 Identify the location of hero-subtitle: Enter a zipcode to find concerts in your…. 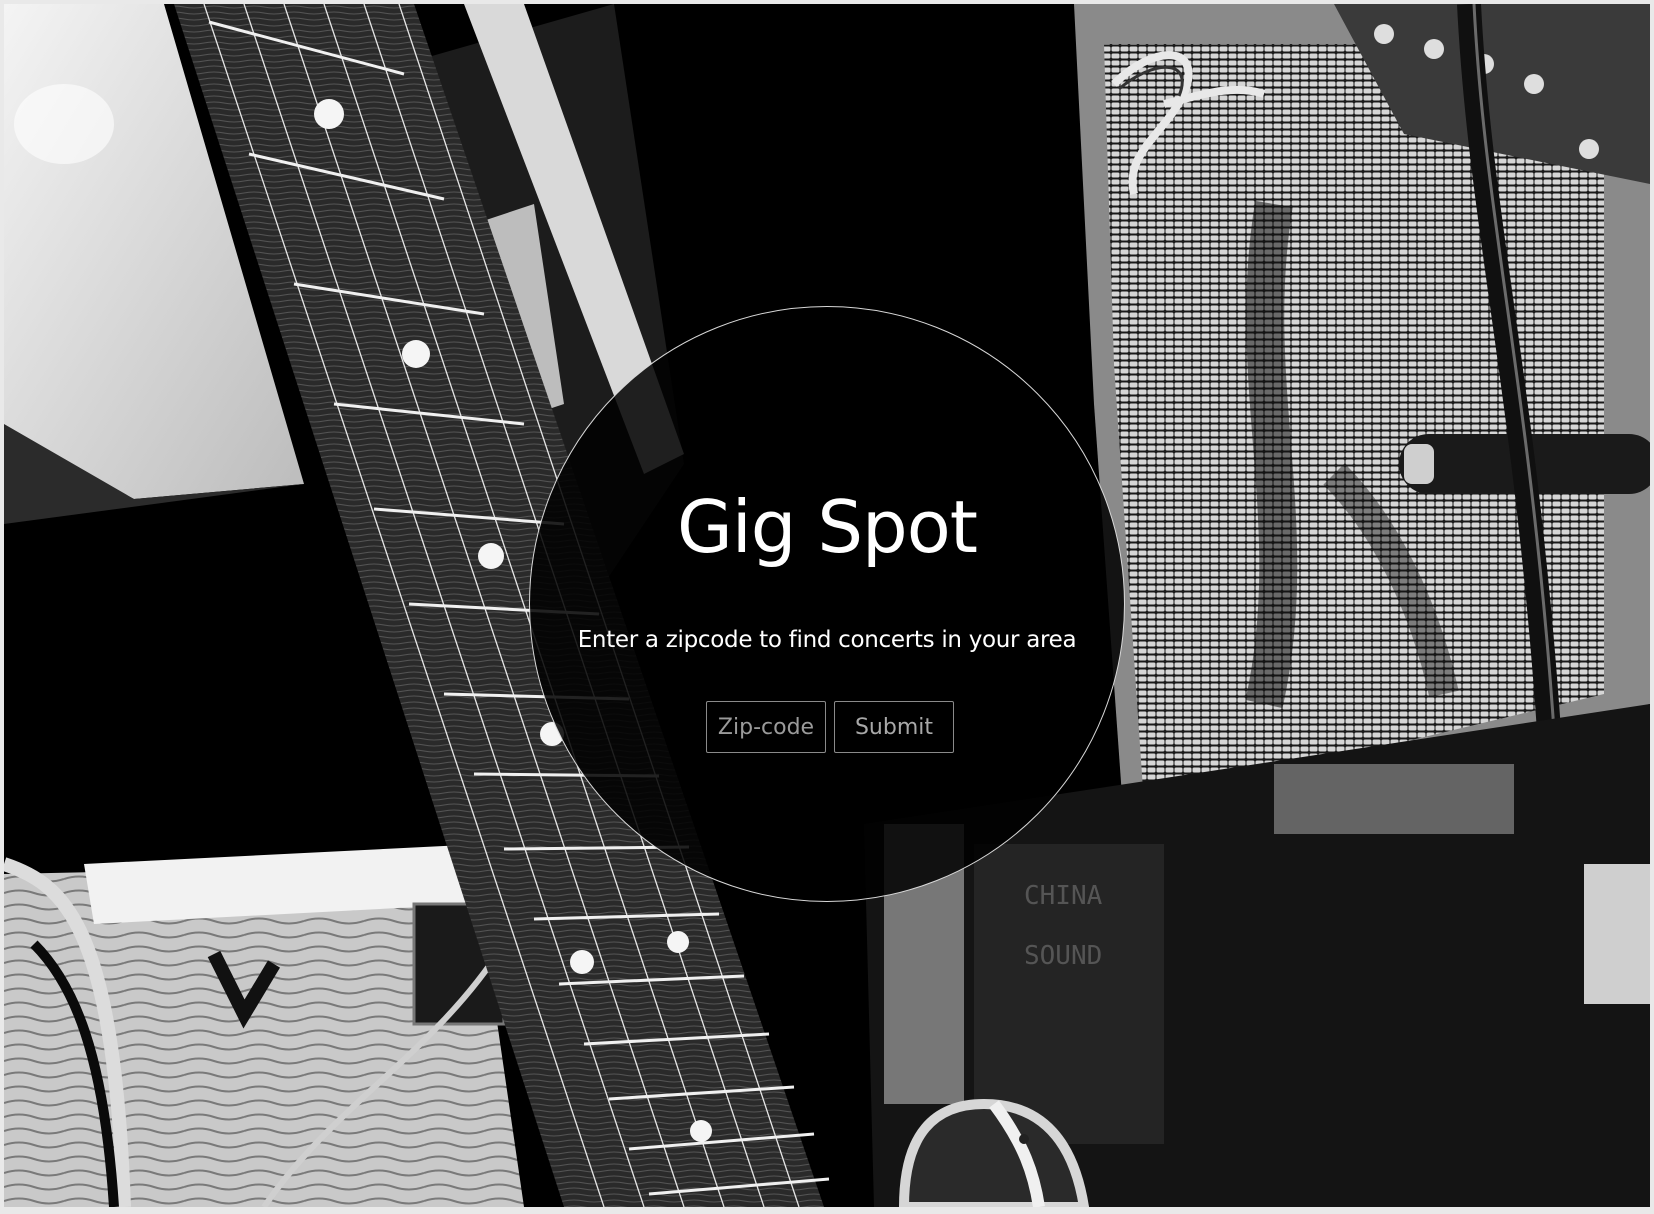
(827, 640).